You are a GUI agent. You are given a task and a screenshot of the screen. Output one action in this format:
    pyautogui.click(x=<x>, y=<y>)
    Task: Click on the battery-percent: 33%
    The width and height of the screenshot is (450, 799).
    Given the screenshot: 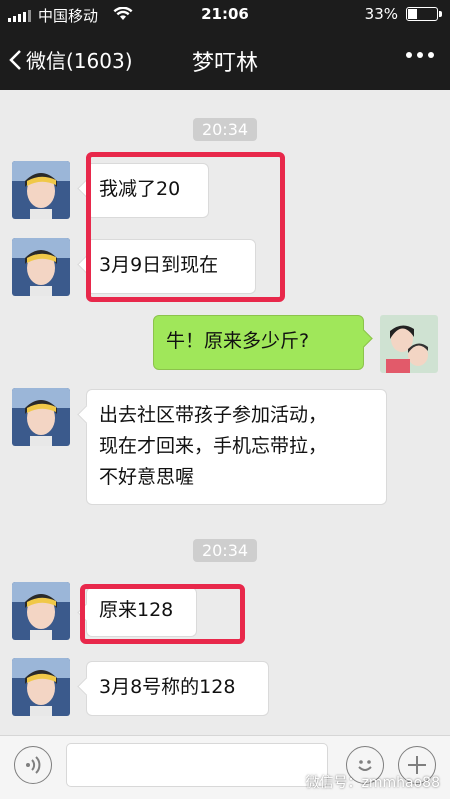 What is the action you would take?
    pyautogui.click(x=381, y=14)
    